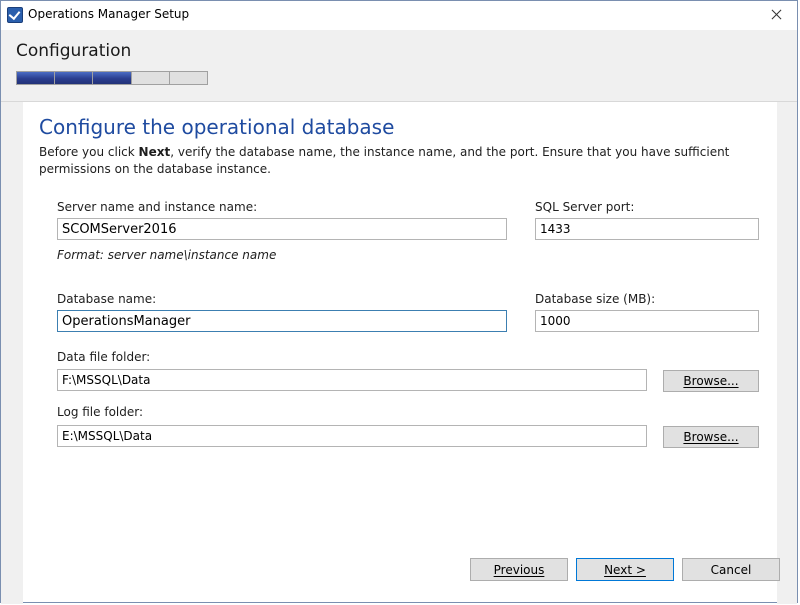 The width and height of the screenshot is (800, 605). I want to click on sql-port-label: SQL Server port:, so click(585, 207).